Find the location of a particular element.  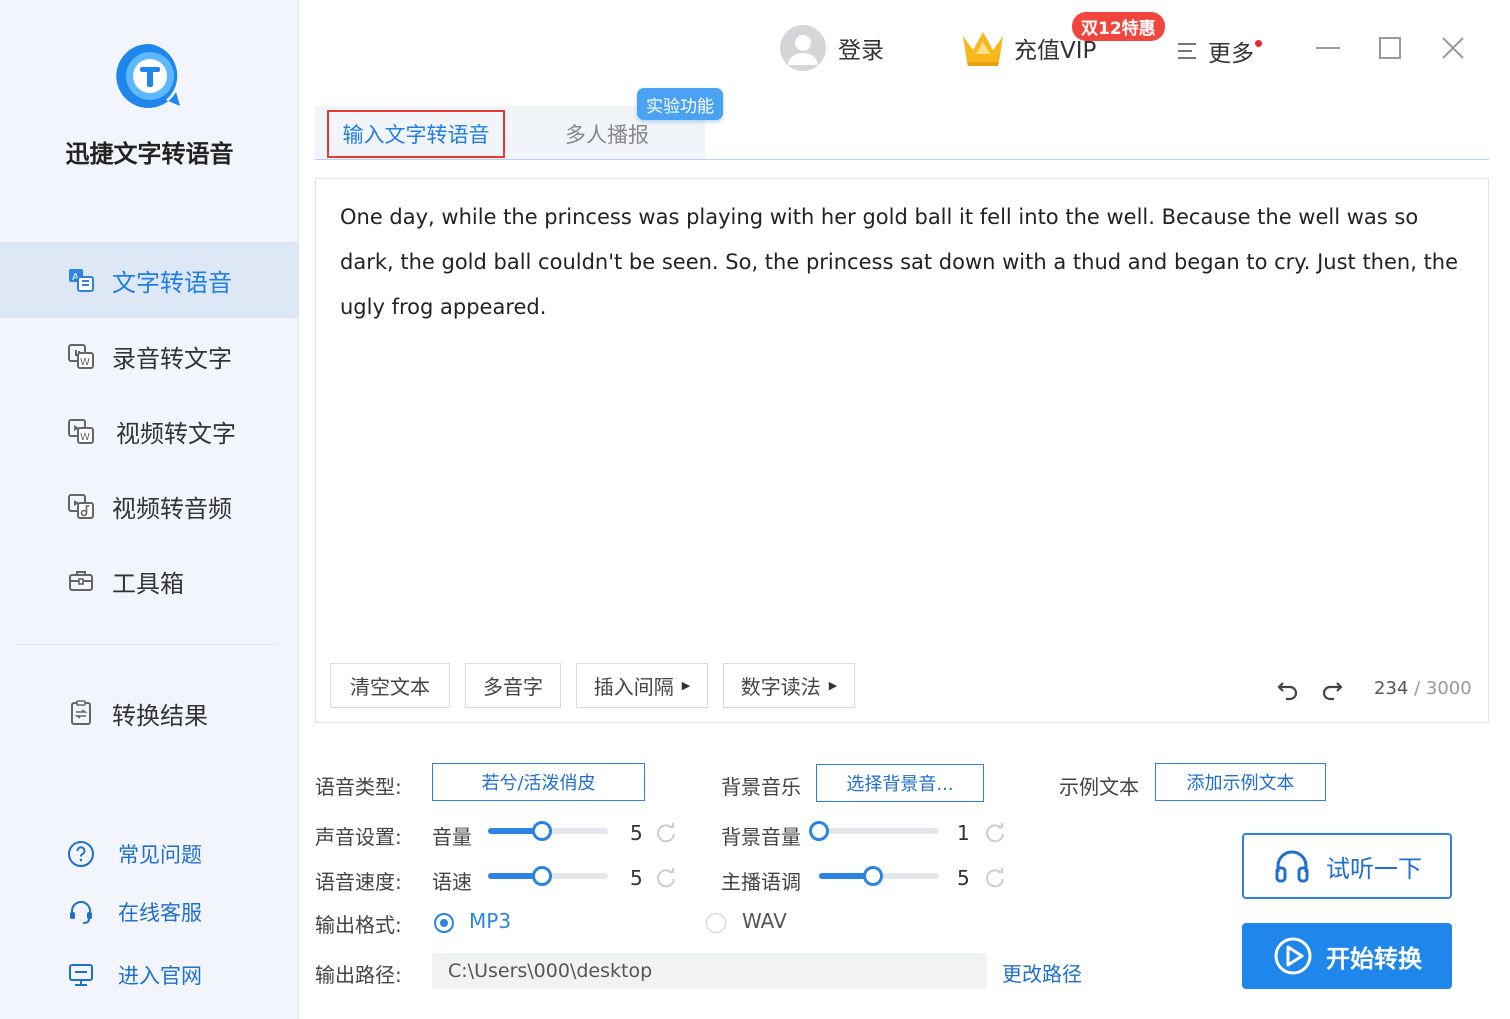

polyphone-button: 多音字 is located at coordinates (513, 685).